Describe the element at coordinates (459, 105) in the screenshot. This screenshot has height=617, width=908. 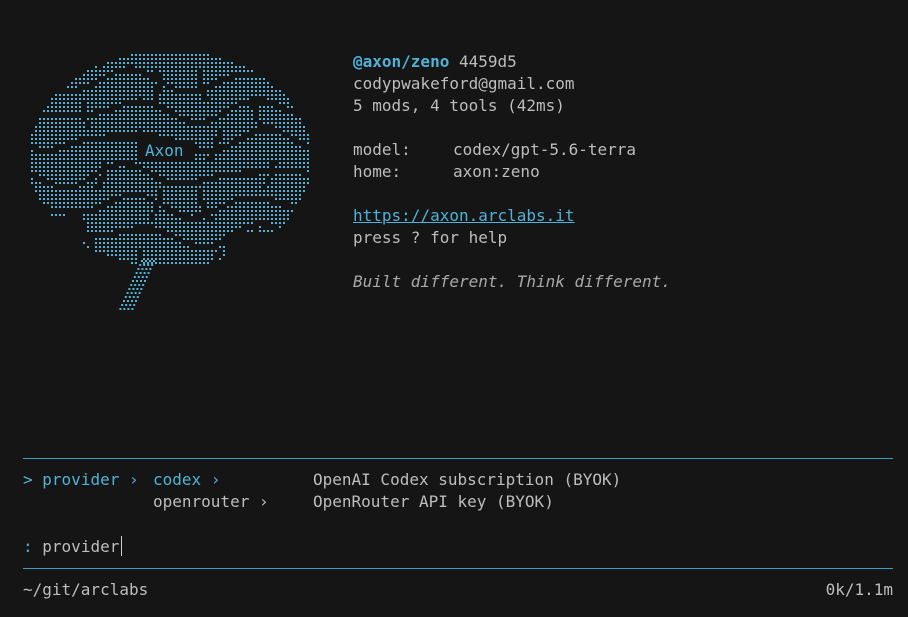
I see `load-stats: 5 mods, 4 tools (42ms)` at that location.